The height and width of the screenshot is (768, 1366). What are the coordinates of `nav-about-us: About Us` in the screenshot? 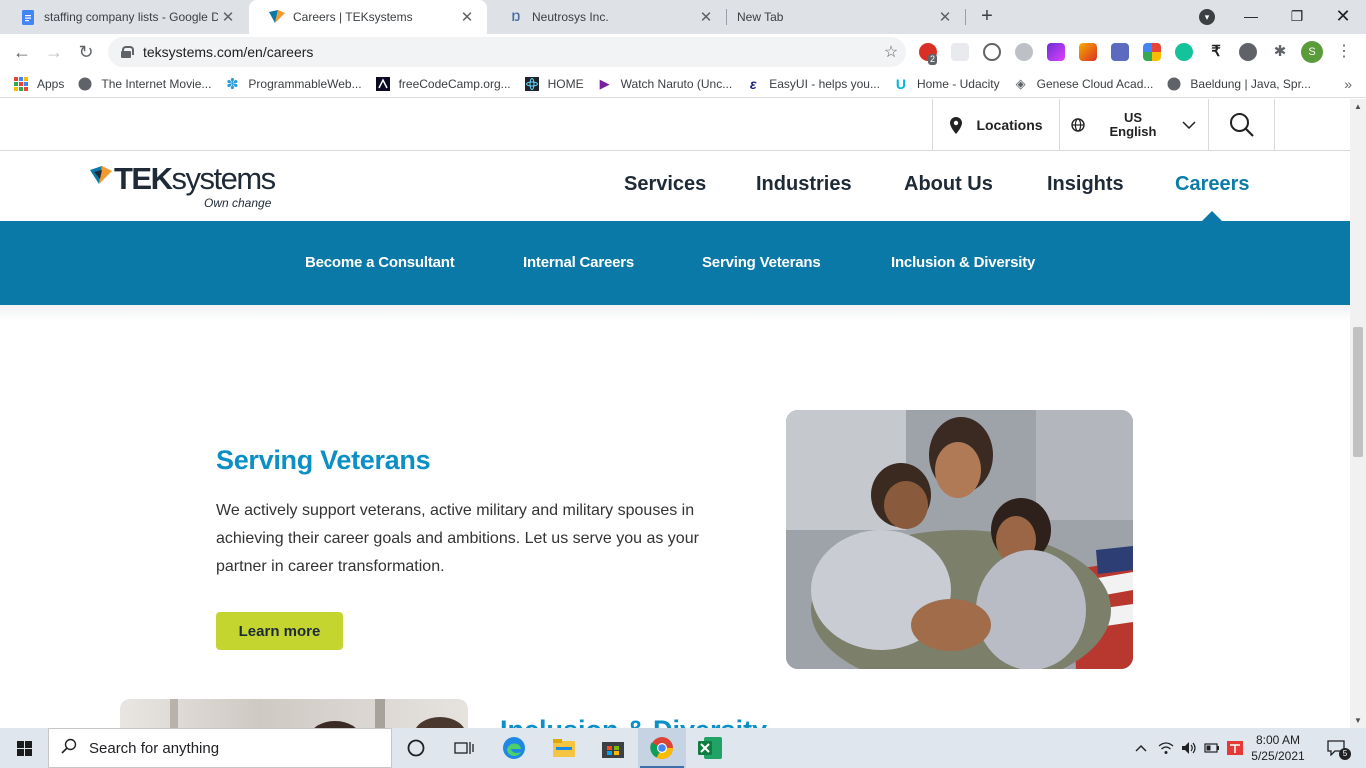 It's located at (948, 184).